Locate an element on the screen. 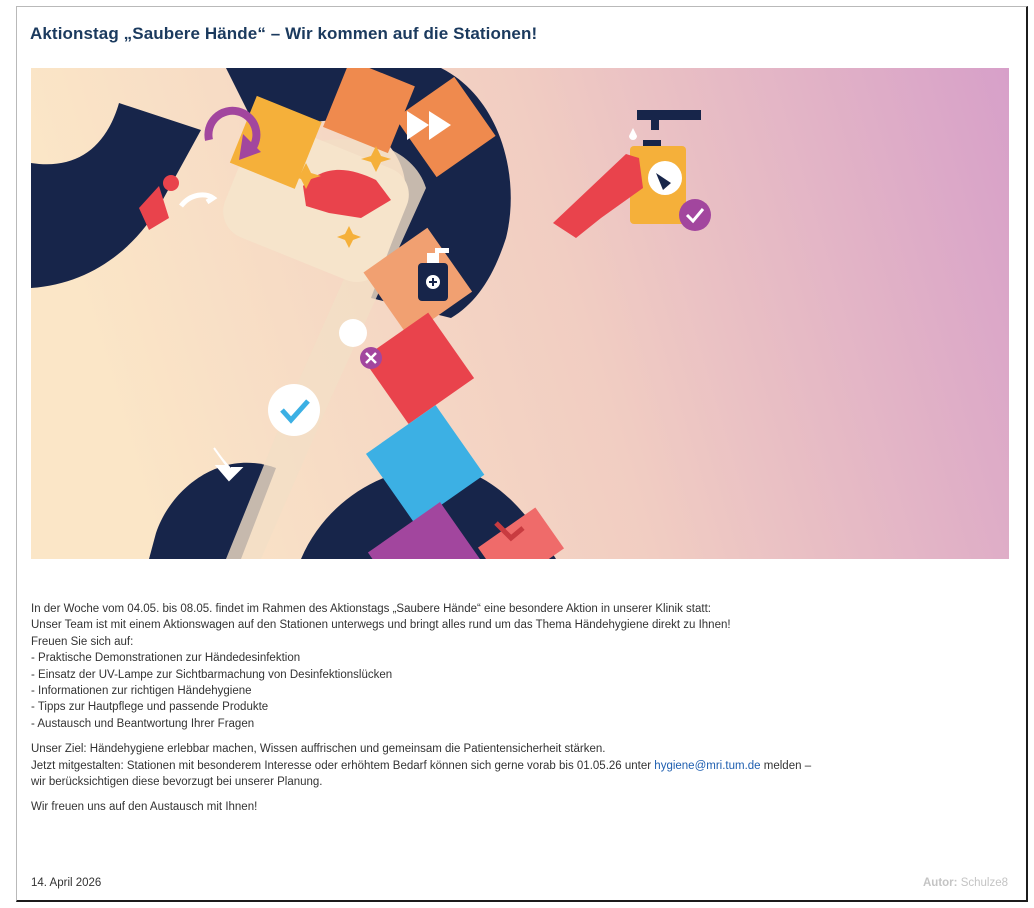 The image size is (1034, 908). check-icon is located at coordinates (294, 410).